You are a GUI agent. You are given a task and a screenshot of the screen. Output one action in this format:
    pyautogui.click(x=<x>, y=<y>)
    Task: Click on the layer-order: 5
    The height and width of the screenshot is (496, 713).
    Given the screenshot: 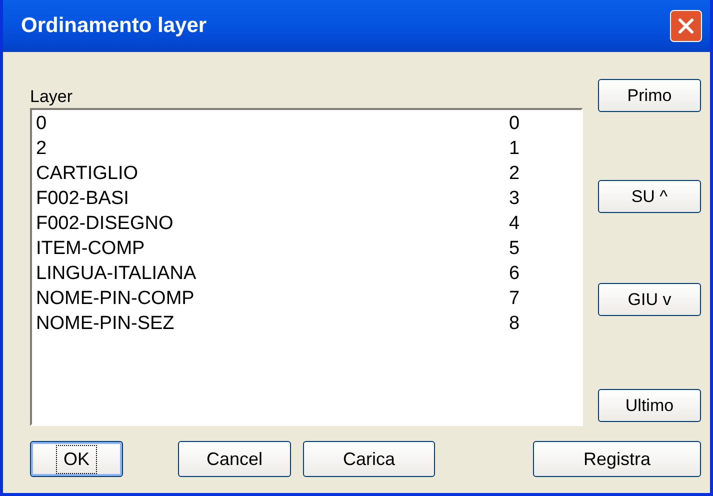 What is the action you would take?
    pyautogui.click(x=514, y=249)
    